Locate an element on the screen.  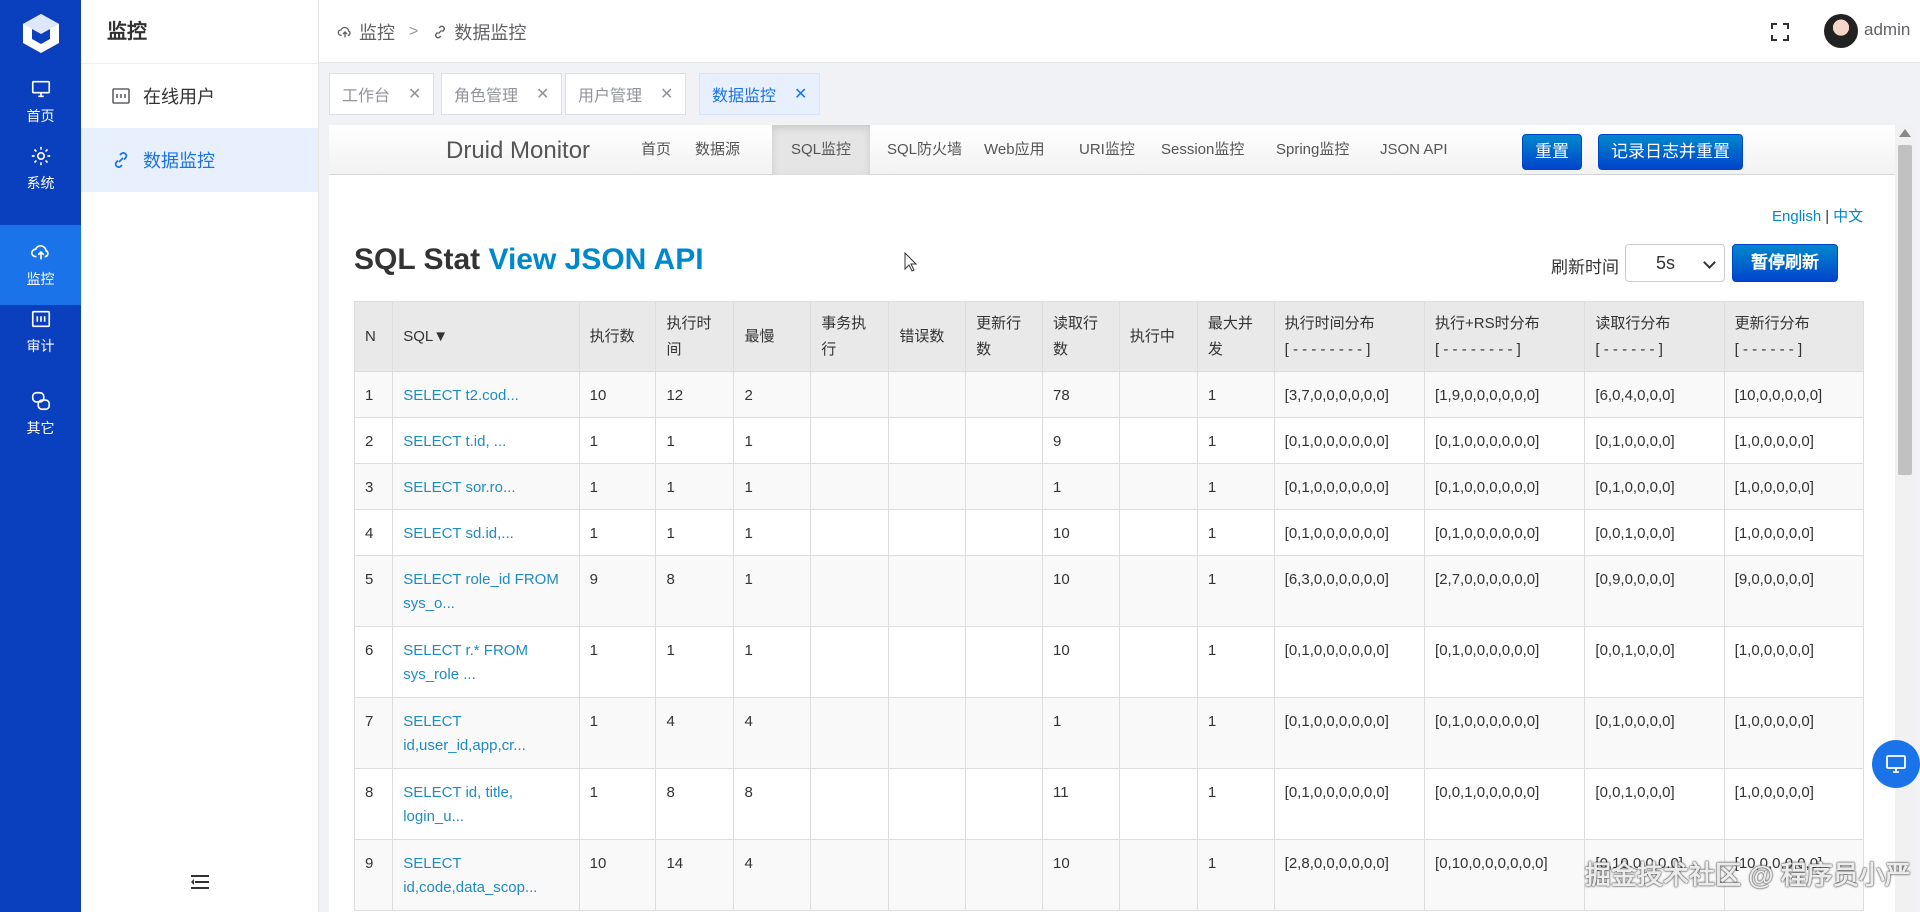
nav-uri-monitor: URI监控 is located at coordinates (1107, 150).